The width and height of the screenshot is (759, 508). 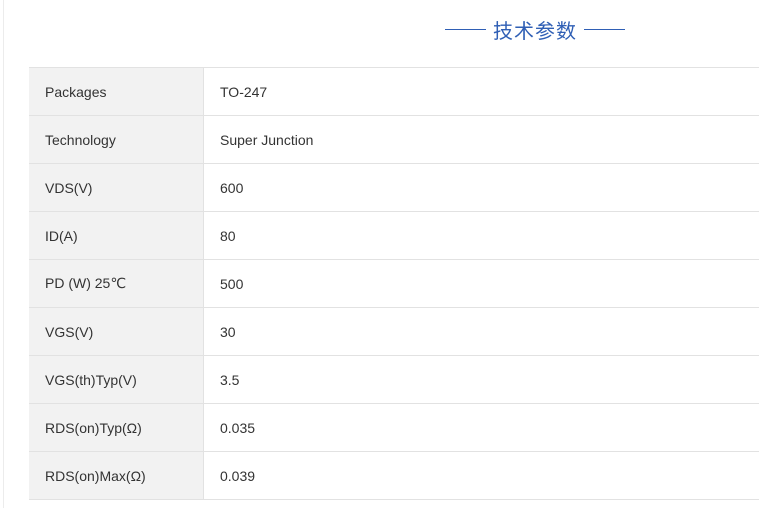 What do you see at coordinates (481, 235) in the screenshot?
I see `spec-value-id: 80` at bounding box center [481, 235].